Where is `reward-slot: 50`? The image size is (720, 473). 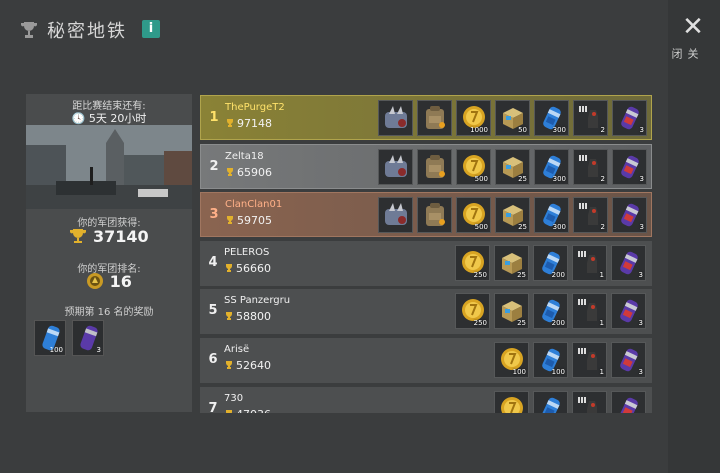 reward-slot: 50 is located at coordinates (512, 118).